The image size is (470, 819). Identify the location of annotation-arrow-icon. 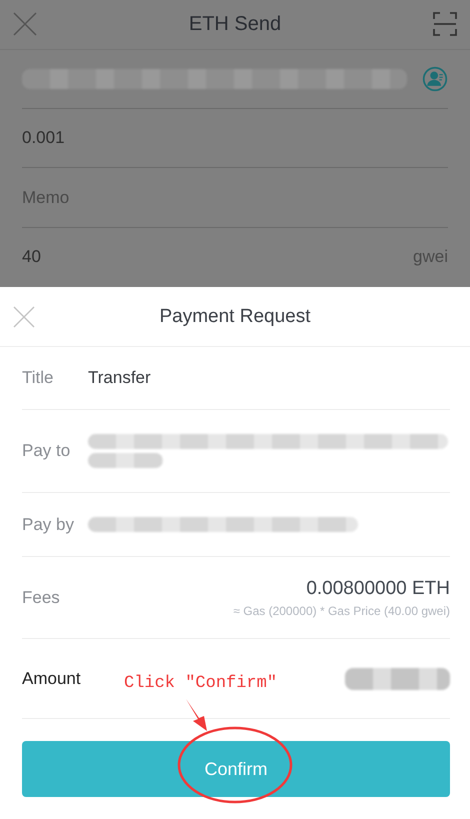
(197, 715).